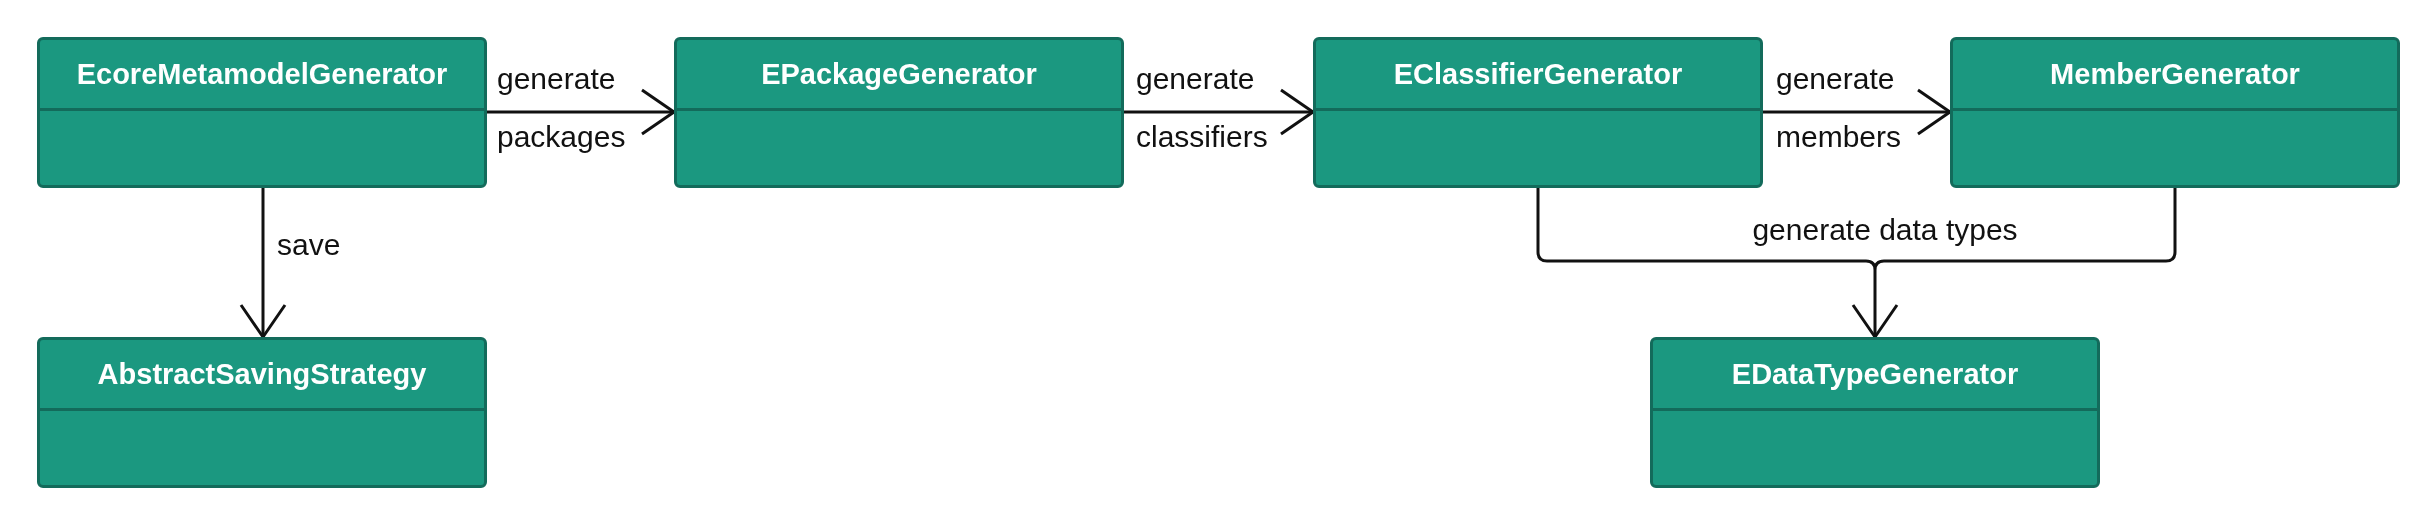 This screenshot has width=2436, height=531. Describe the element at coordinates (309, 245) in the screenshot. I see `association-label: save` at that location.